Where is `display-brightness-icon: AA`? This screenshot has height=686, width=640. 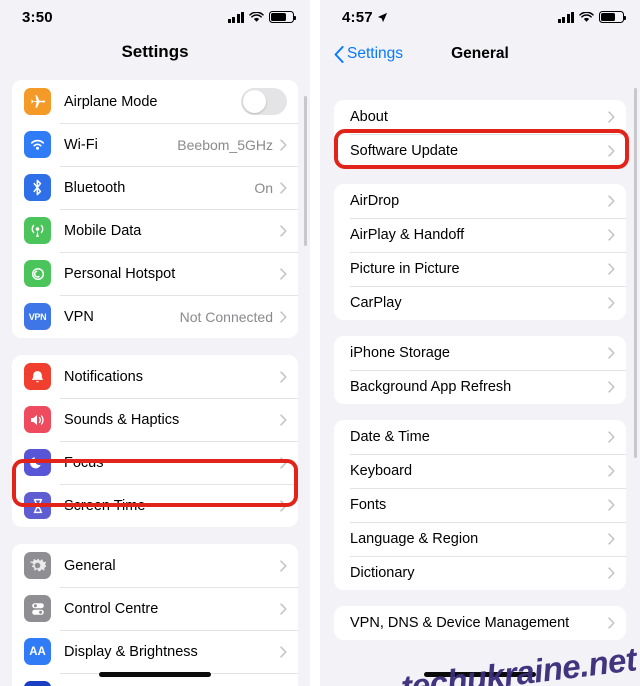 display-brightness-icon: AA is located at coordinates (37, 651).